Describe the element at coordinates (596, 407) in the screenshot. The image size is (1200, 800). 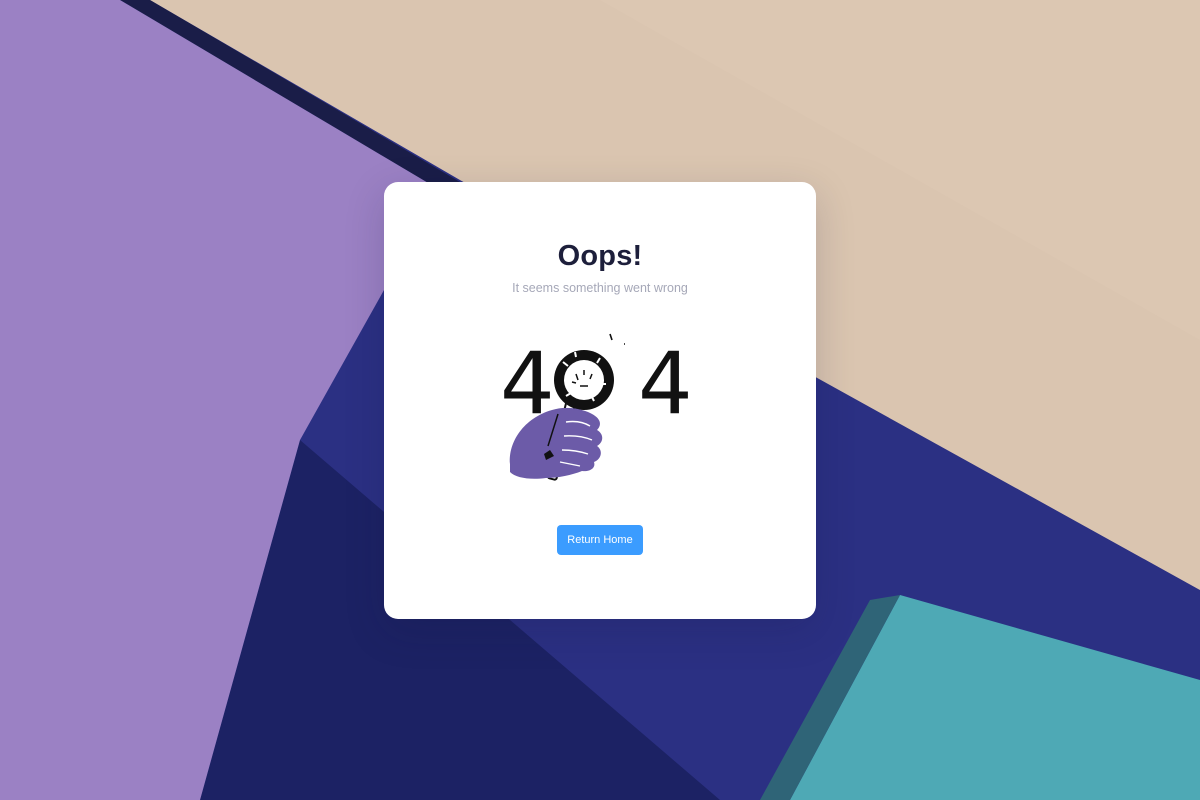
I see `404-illustration: 4 4` at that location.